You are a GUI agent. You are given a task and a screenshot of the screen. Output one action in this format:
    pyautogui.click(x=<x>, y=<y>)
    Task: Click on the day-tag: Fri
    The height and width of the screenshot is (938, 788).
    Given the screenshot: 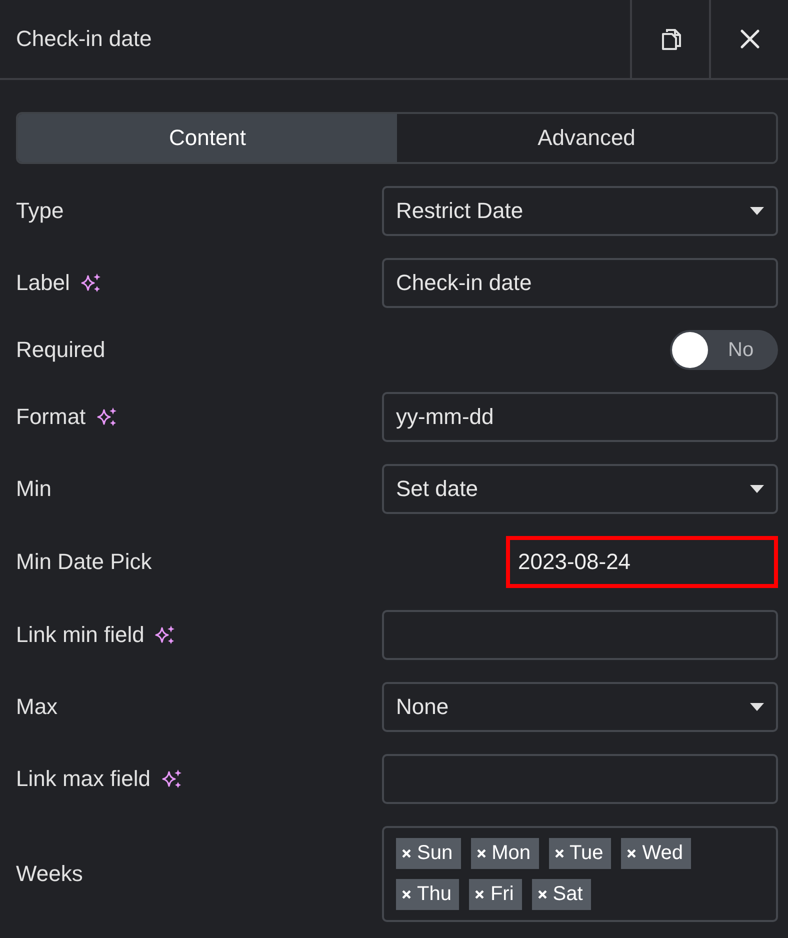 What is the action you would take?
    pyautogui.click(x=495, y=894)
    